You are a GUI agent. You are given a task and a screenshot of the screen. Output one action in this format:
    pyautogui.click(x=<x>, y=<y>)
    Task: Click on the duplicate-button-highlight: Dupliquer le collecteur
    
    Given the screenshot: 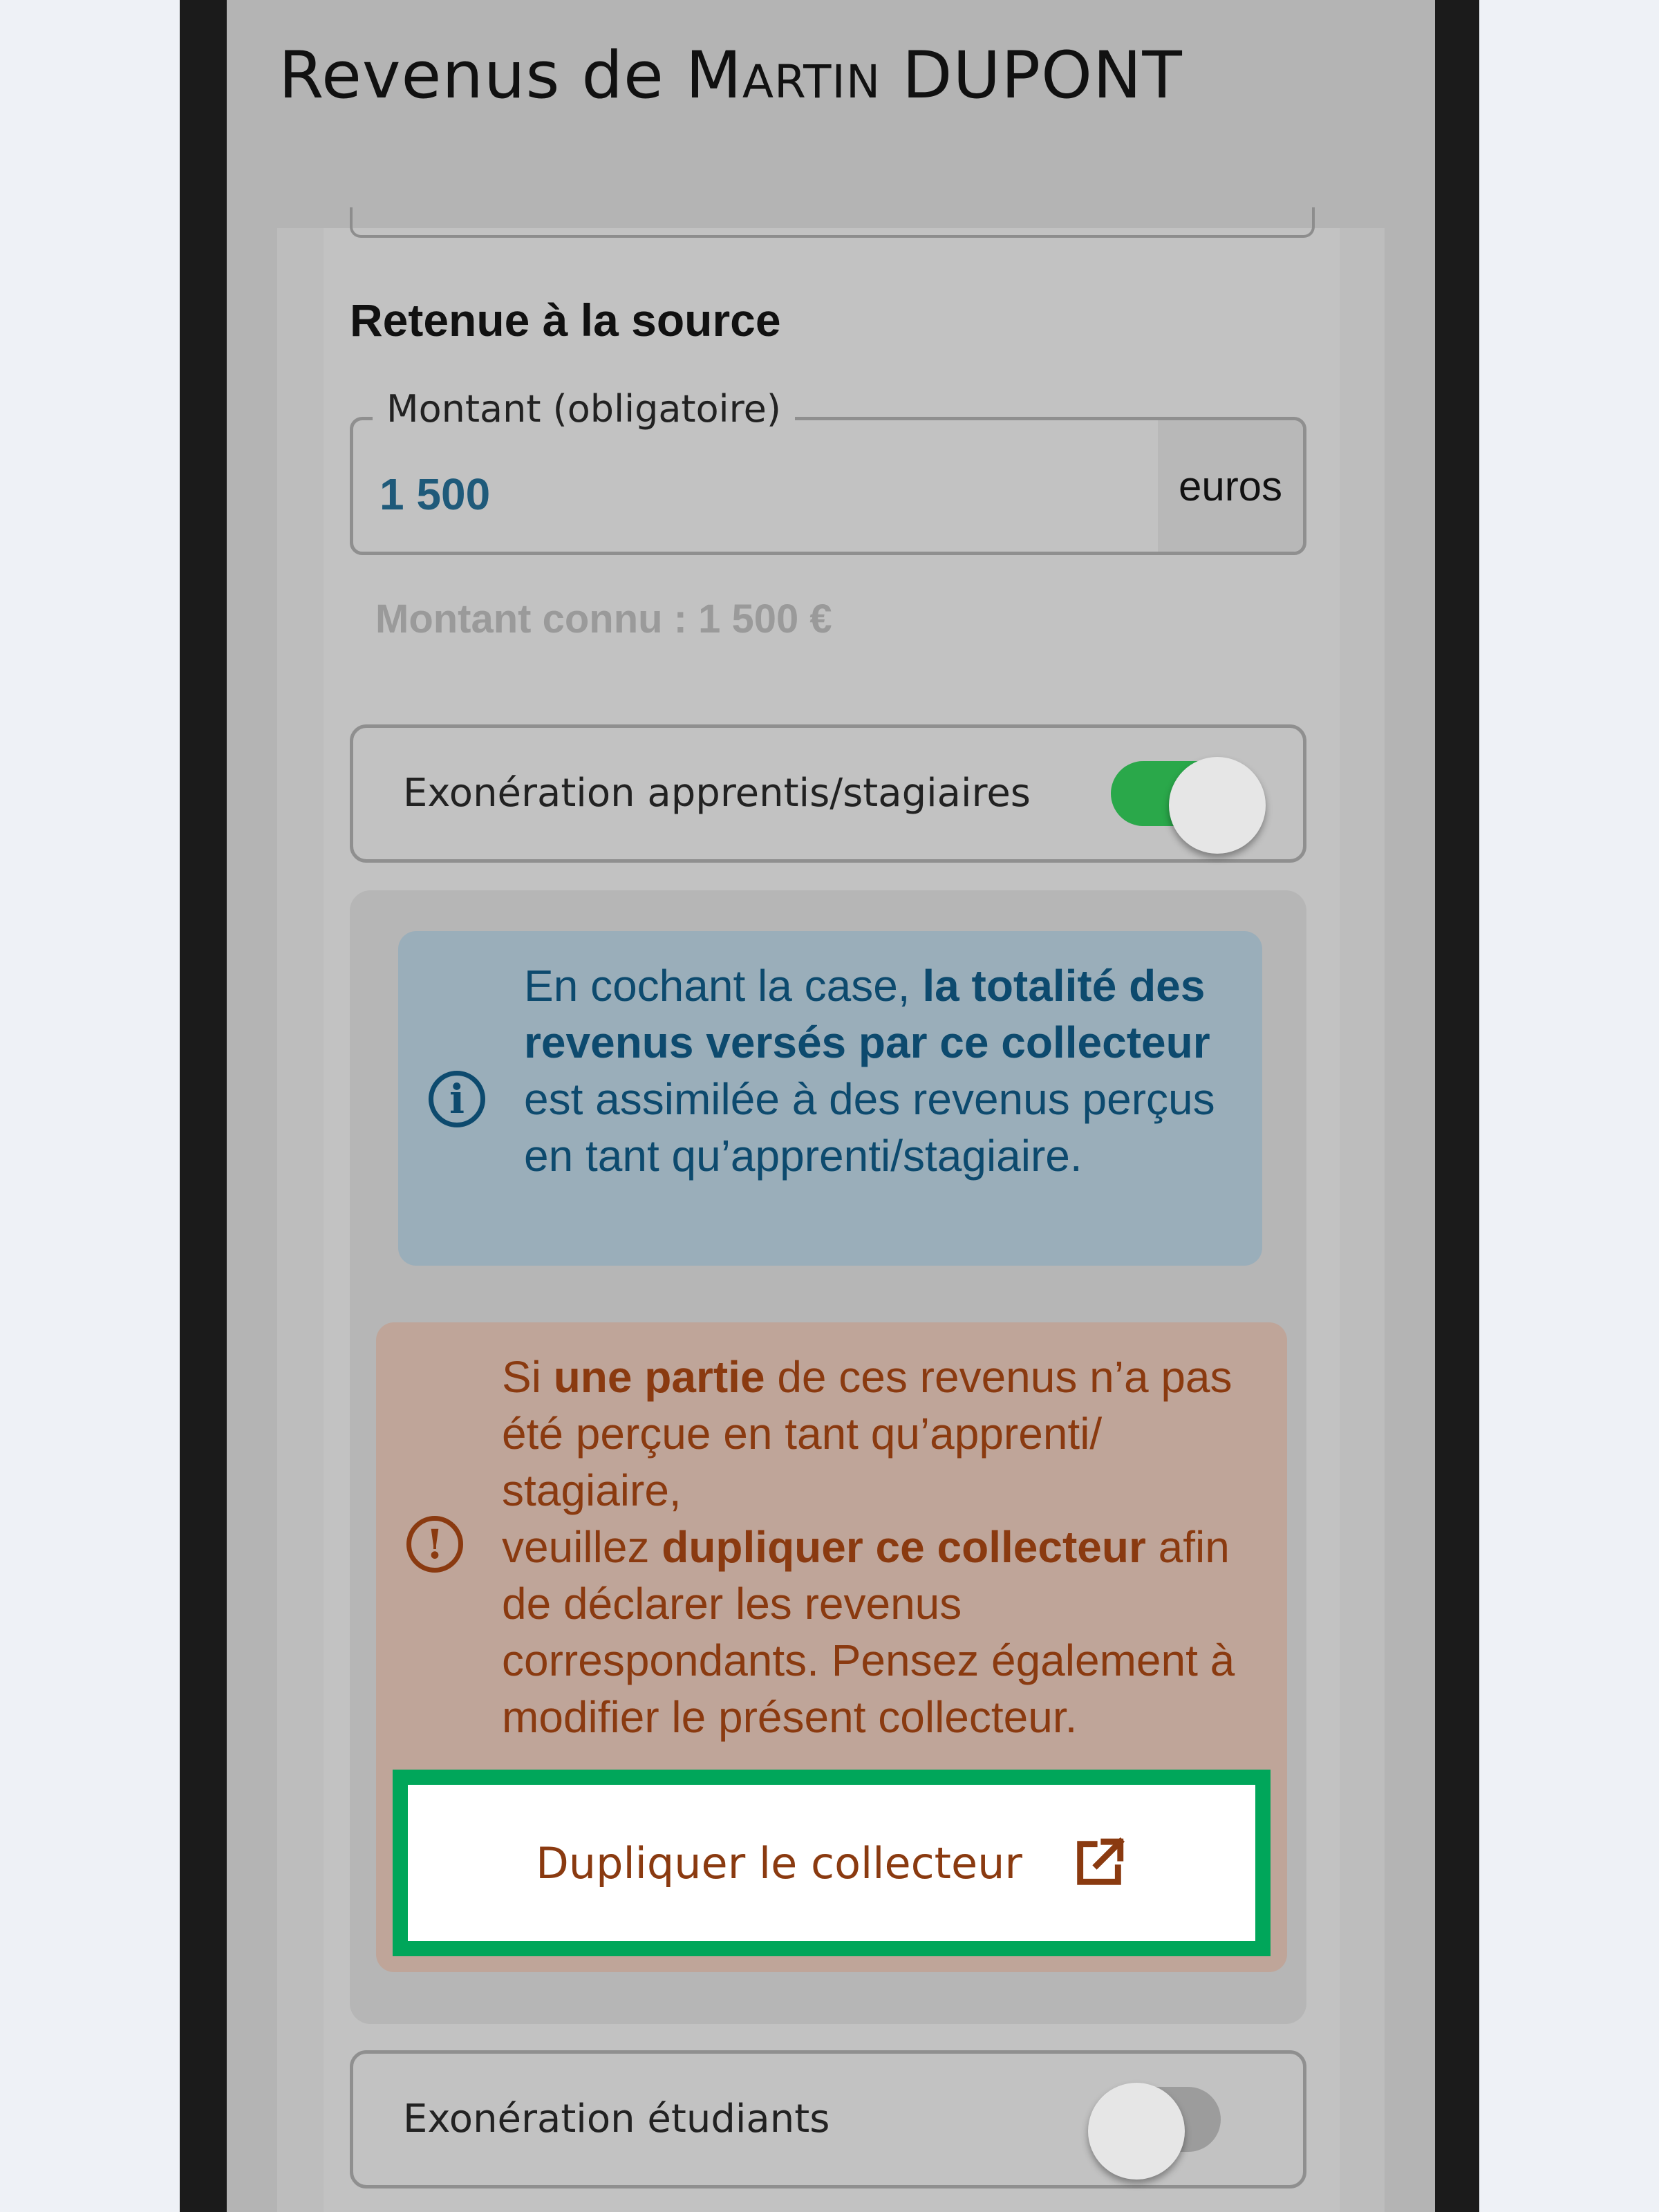 What is the action you would take?
    pyautogui.click(x=832, y=1863)
    